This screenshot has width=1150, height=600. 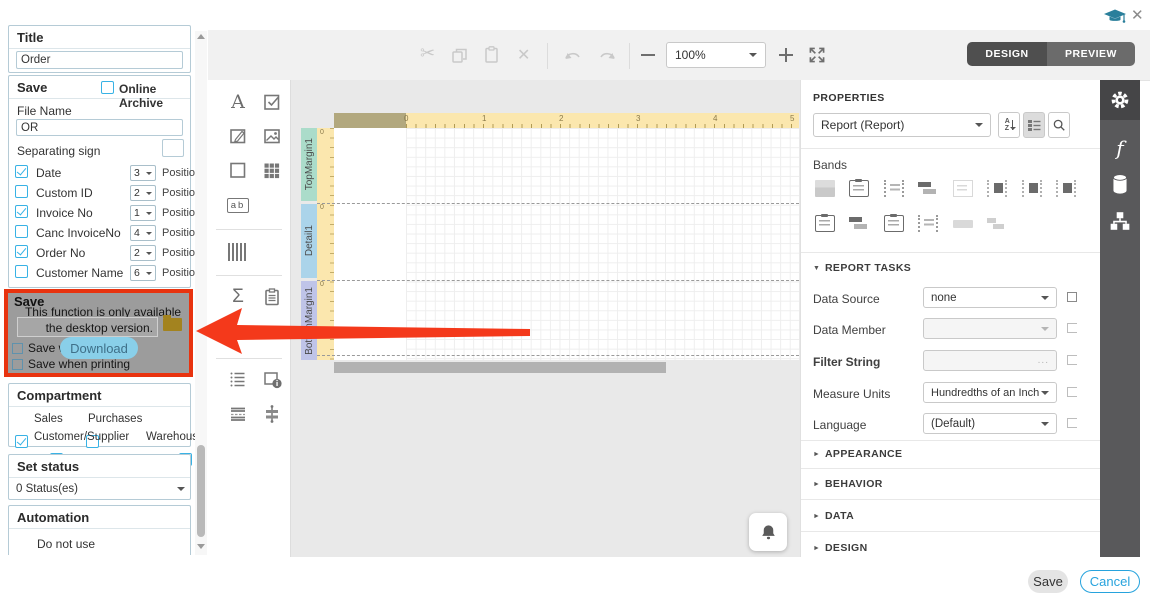 What do you see at coordinates (309, 320) in the screenshot?
I see `band-tab-bottom-margin: BottomMargin1` at bounding box center [309, 320].